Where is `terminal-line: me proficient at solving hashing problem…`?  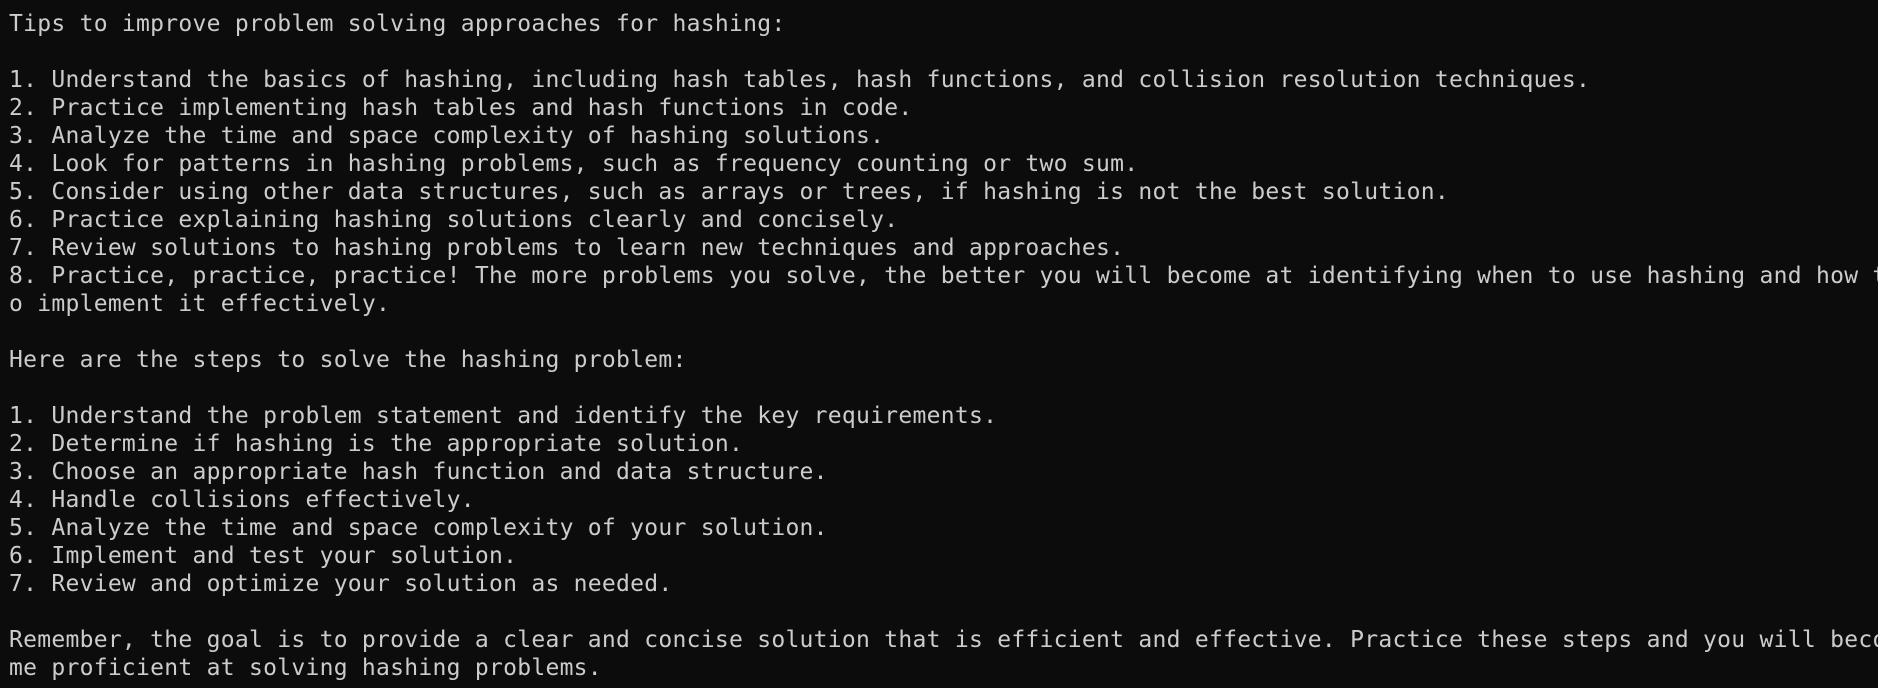 terminal-line: me proficient at solving hashing problem… is located at coordinates (305, 668).